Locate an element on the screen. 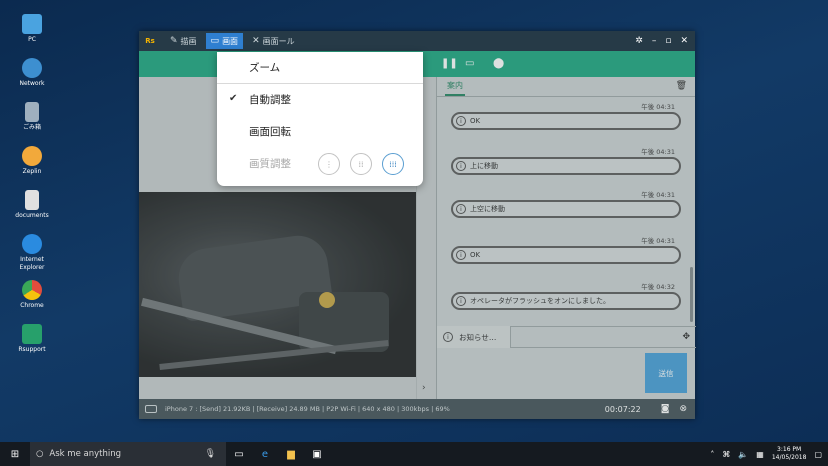 This screenshot has width=828, height=466. tab-label: 画面ール is located at coordinates (278, 41).